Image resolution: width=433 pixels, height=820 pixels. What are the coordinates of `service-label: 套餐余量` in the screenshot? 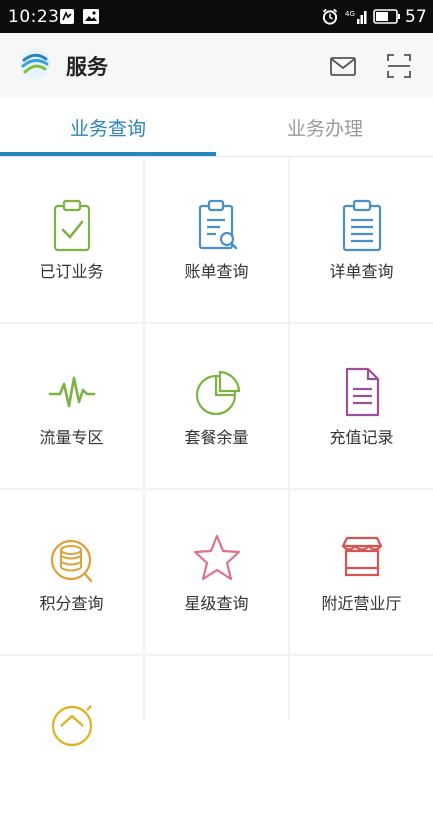 It's located at (216, 437).